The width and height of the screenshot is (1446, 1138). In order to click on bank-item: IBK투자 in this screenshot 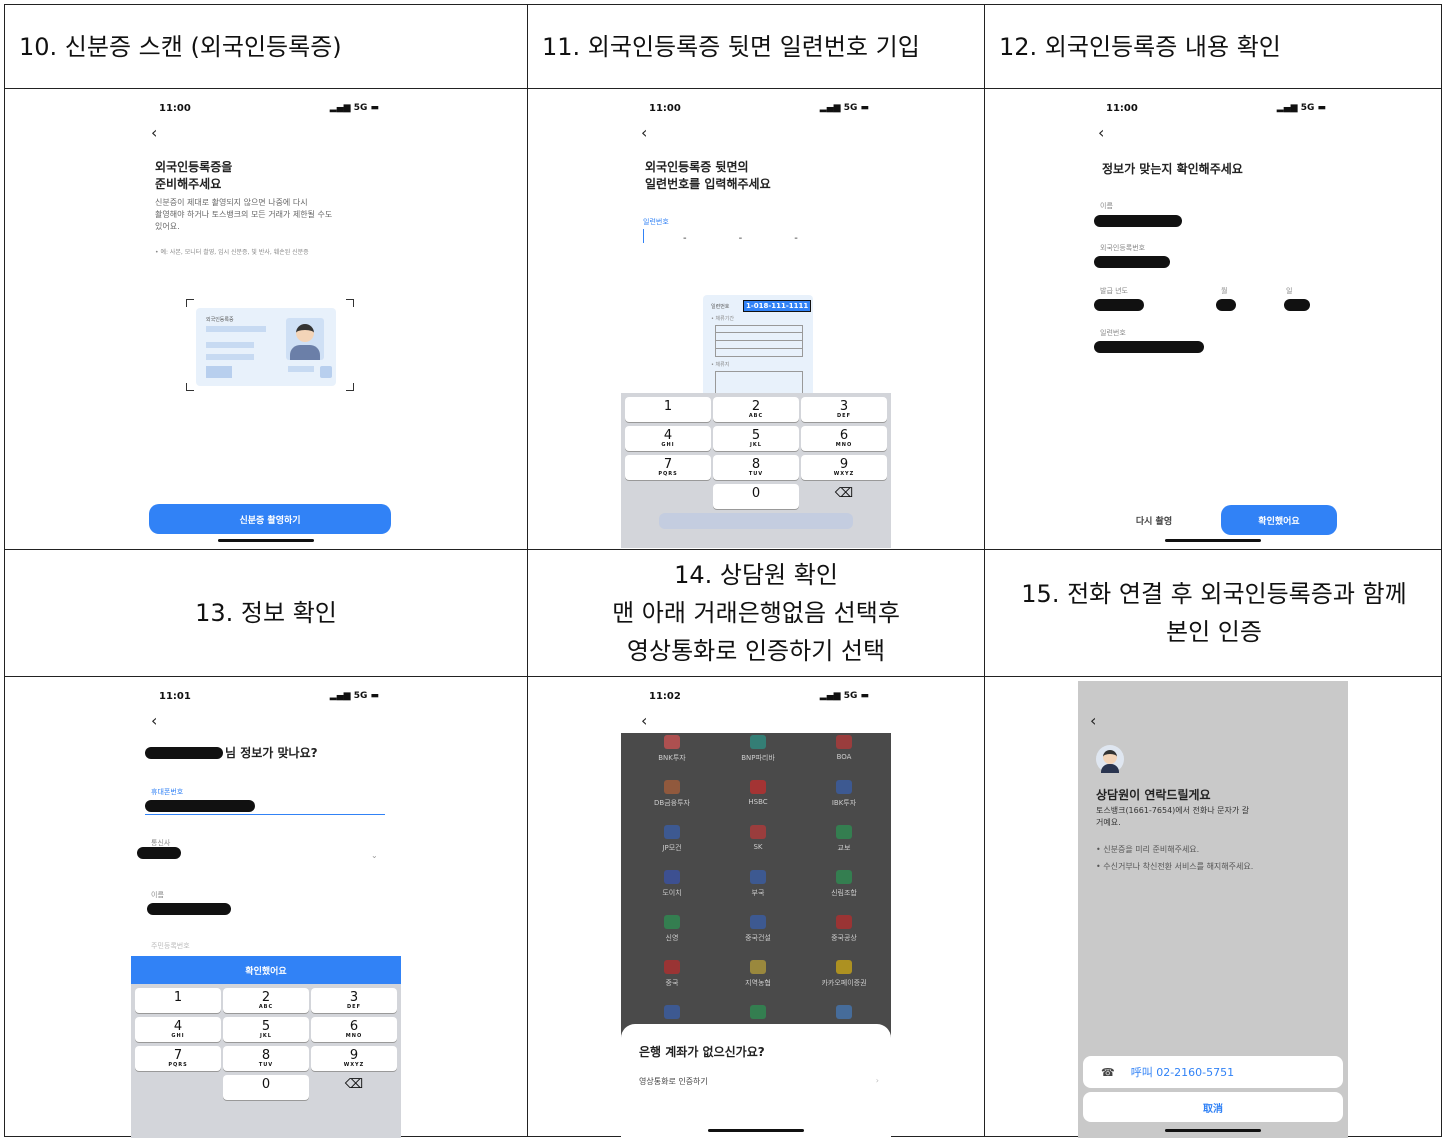, I will do `click(844, 794)`.